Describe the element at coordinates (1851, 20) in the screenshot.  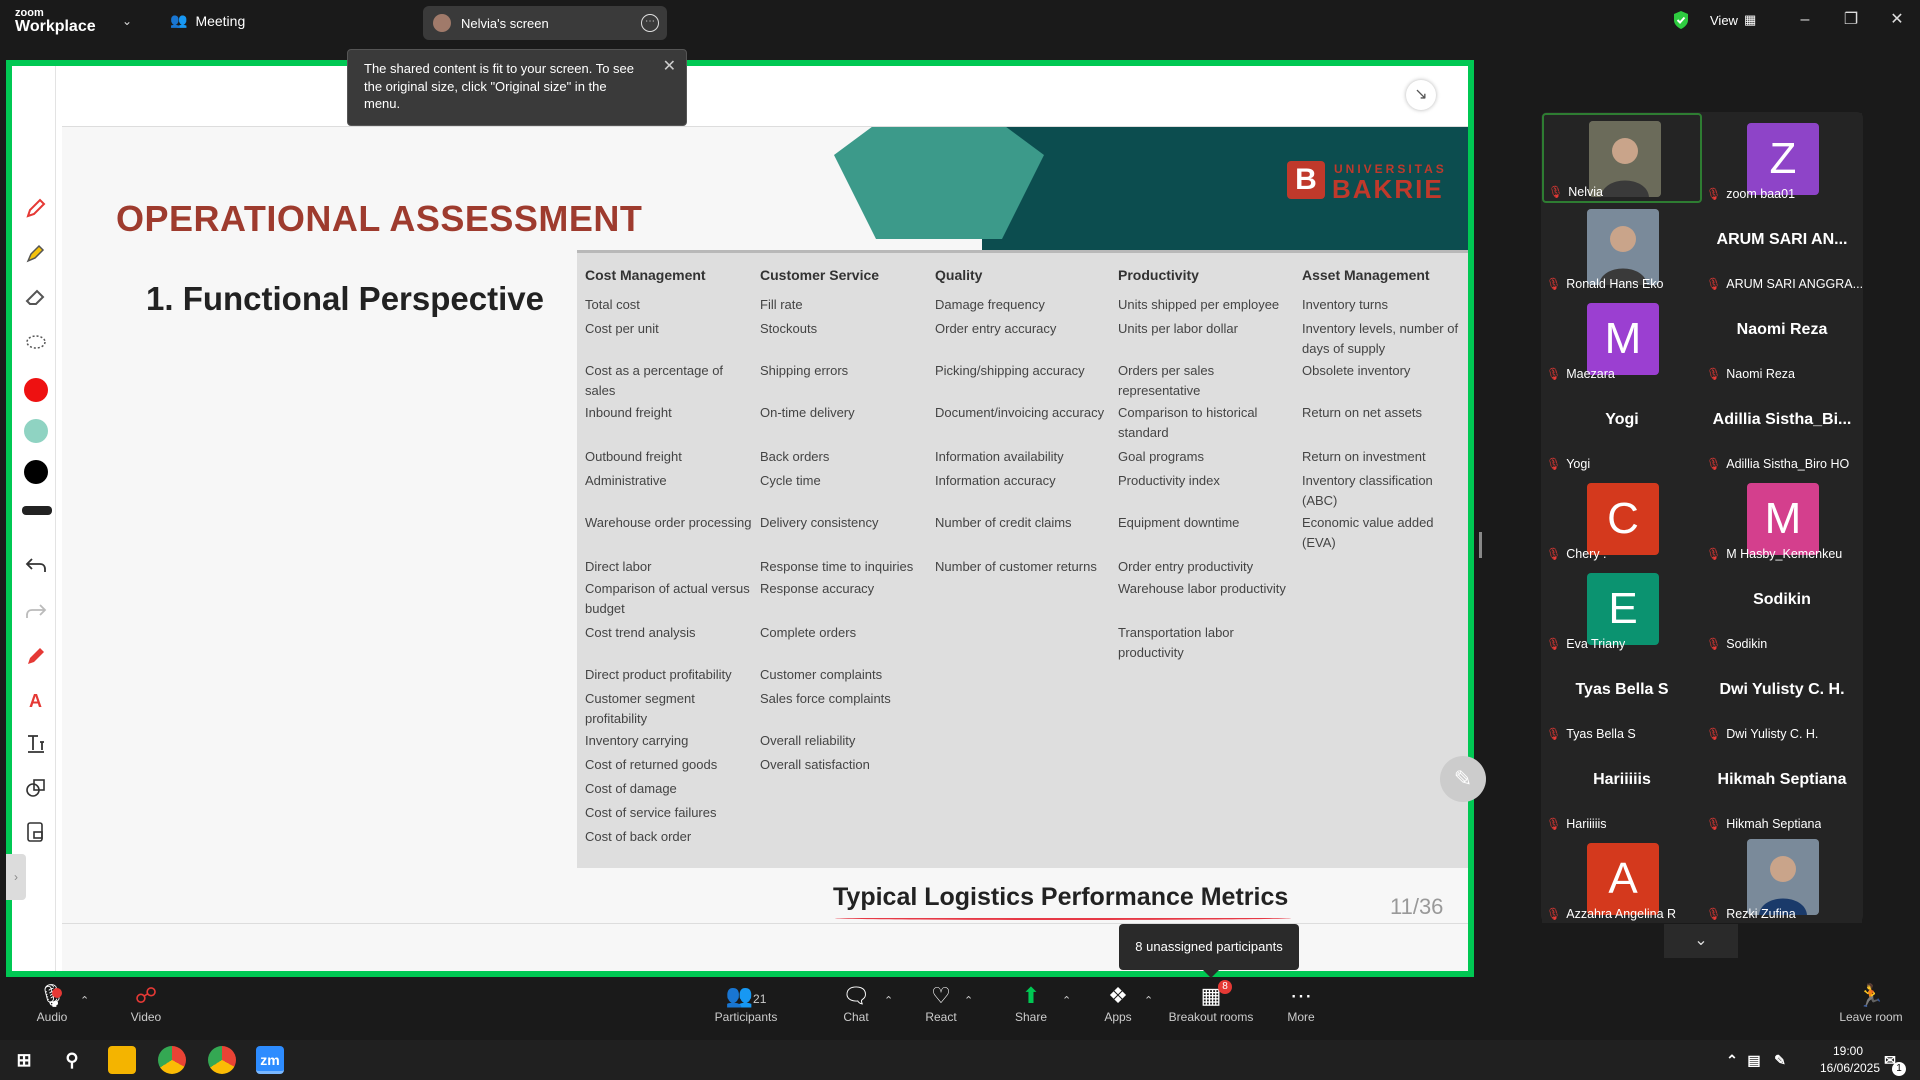
I see `restore-icon: ❐` at that location.